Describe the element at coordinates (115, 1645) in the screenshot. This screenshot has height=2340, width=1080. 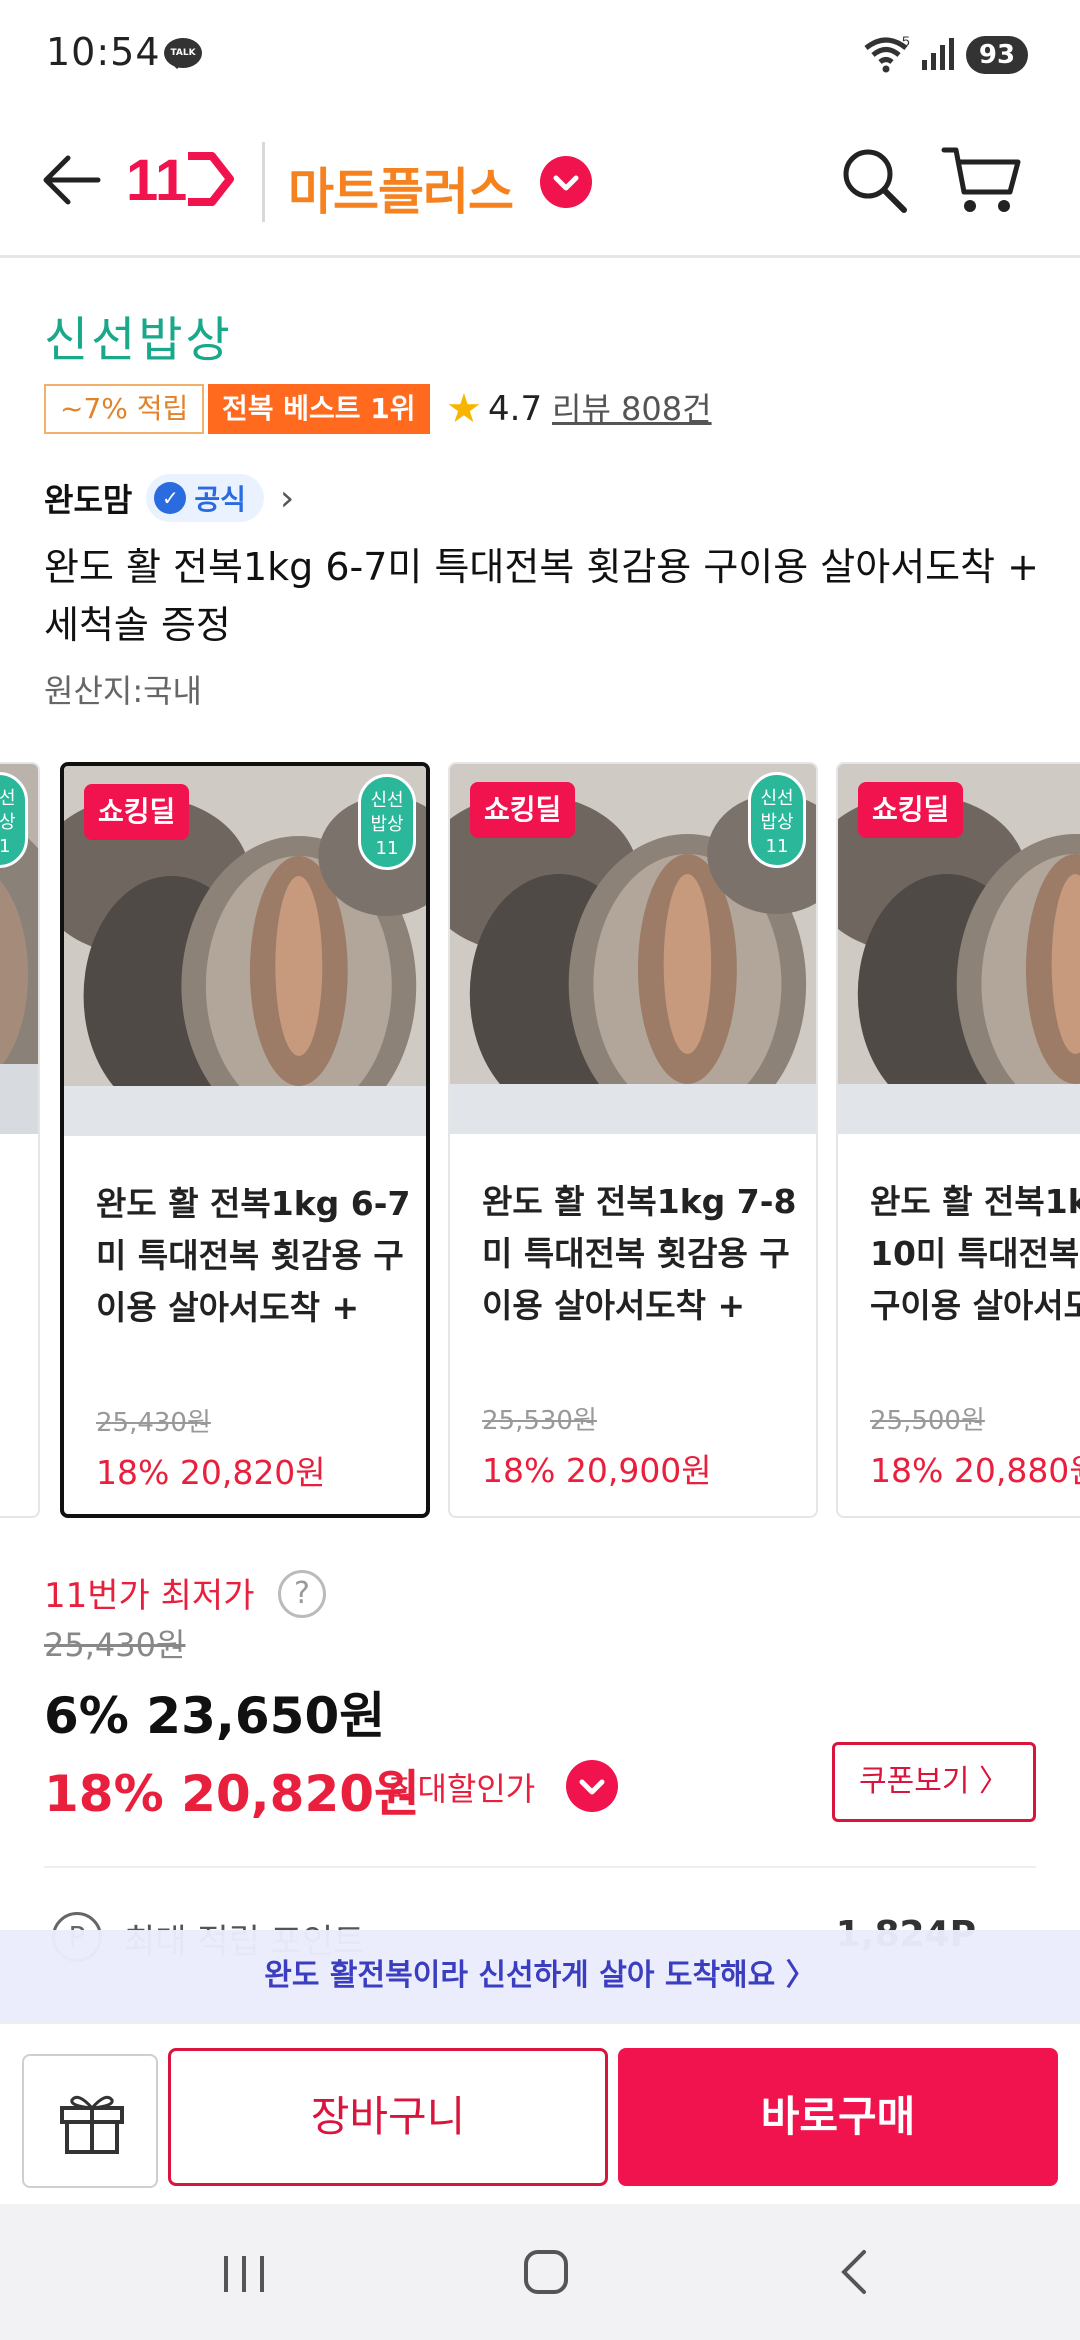
I see `original-price: 25,430원` at that location.